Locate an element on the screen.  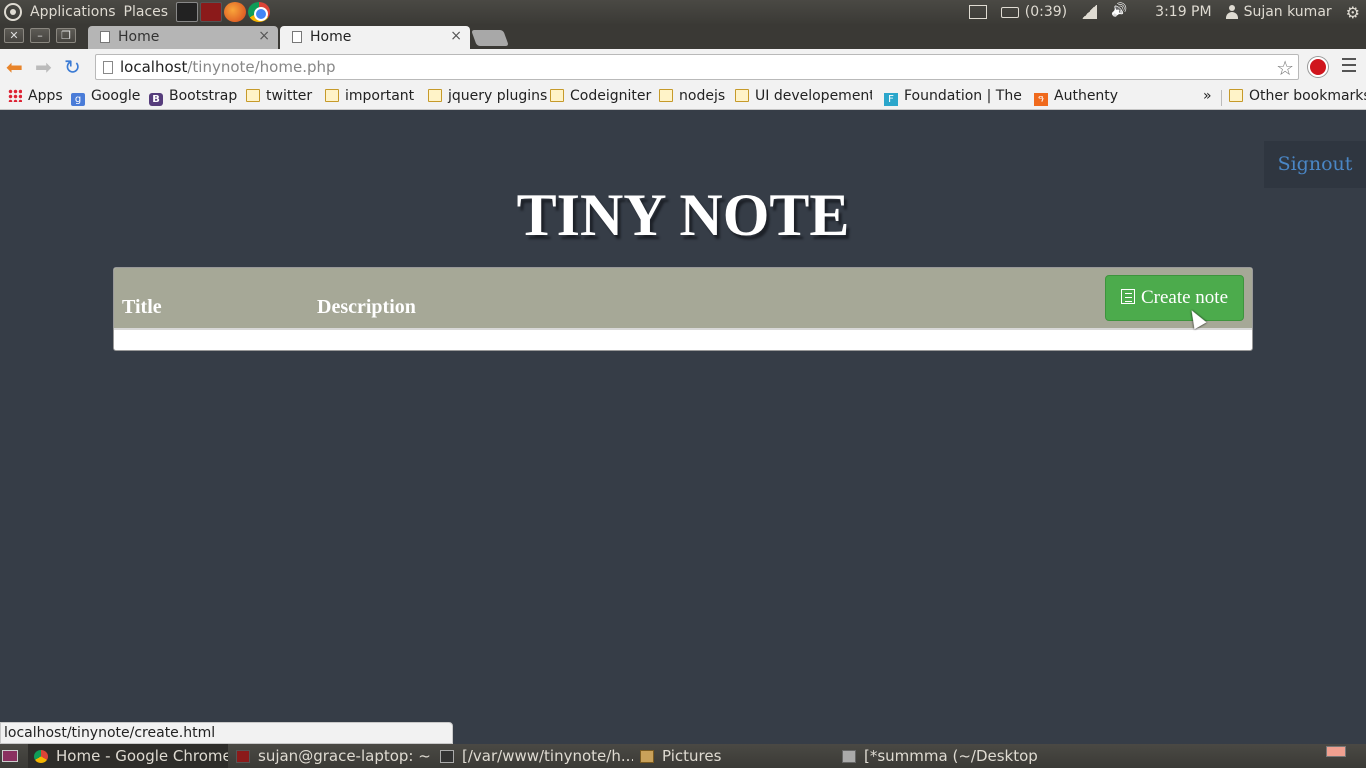
bookmark-folder-jquery: jquery plugins is located at coordinates (487, 96).